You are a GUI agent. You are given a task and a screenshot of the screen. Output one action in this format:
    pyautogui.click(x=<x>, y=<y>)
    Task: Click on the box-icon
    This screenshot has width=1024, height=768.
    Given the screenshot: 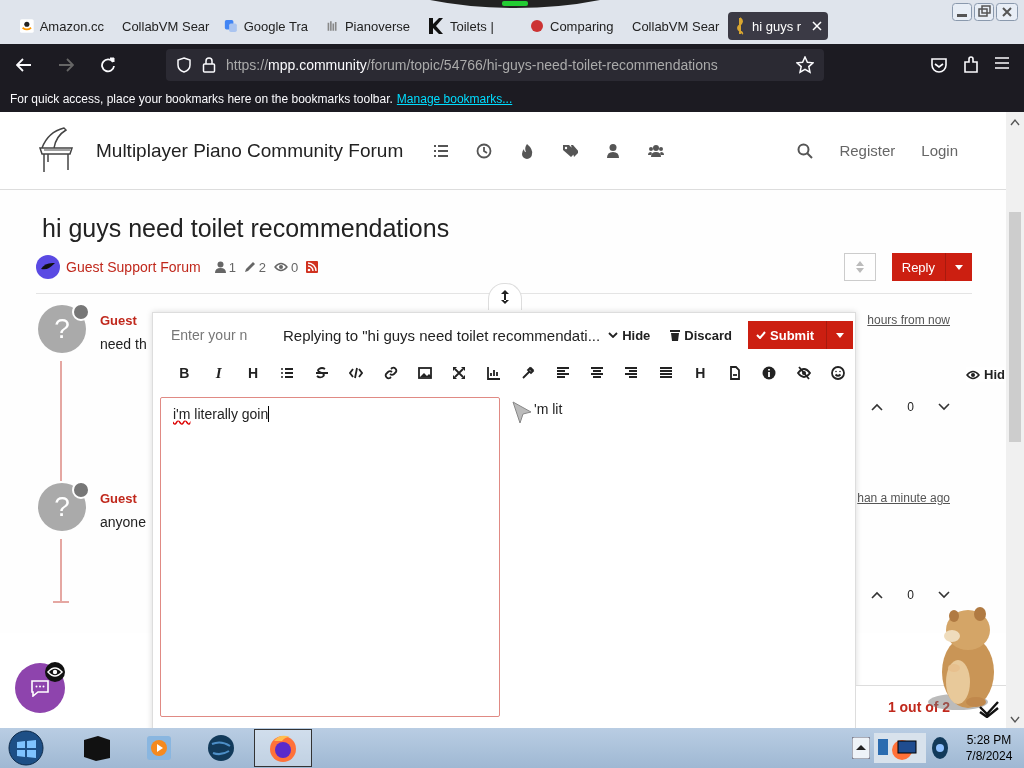 What is the action you would take?
    pyautogui.click(x=97, y=748)
    